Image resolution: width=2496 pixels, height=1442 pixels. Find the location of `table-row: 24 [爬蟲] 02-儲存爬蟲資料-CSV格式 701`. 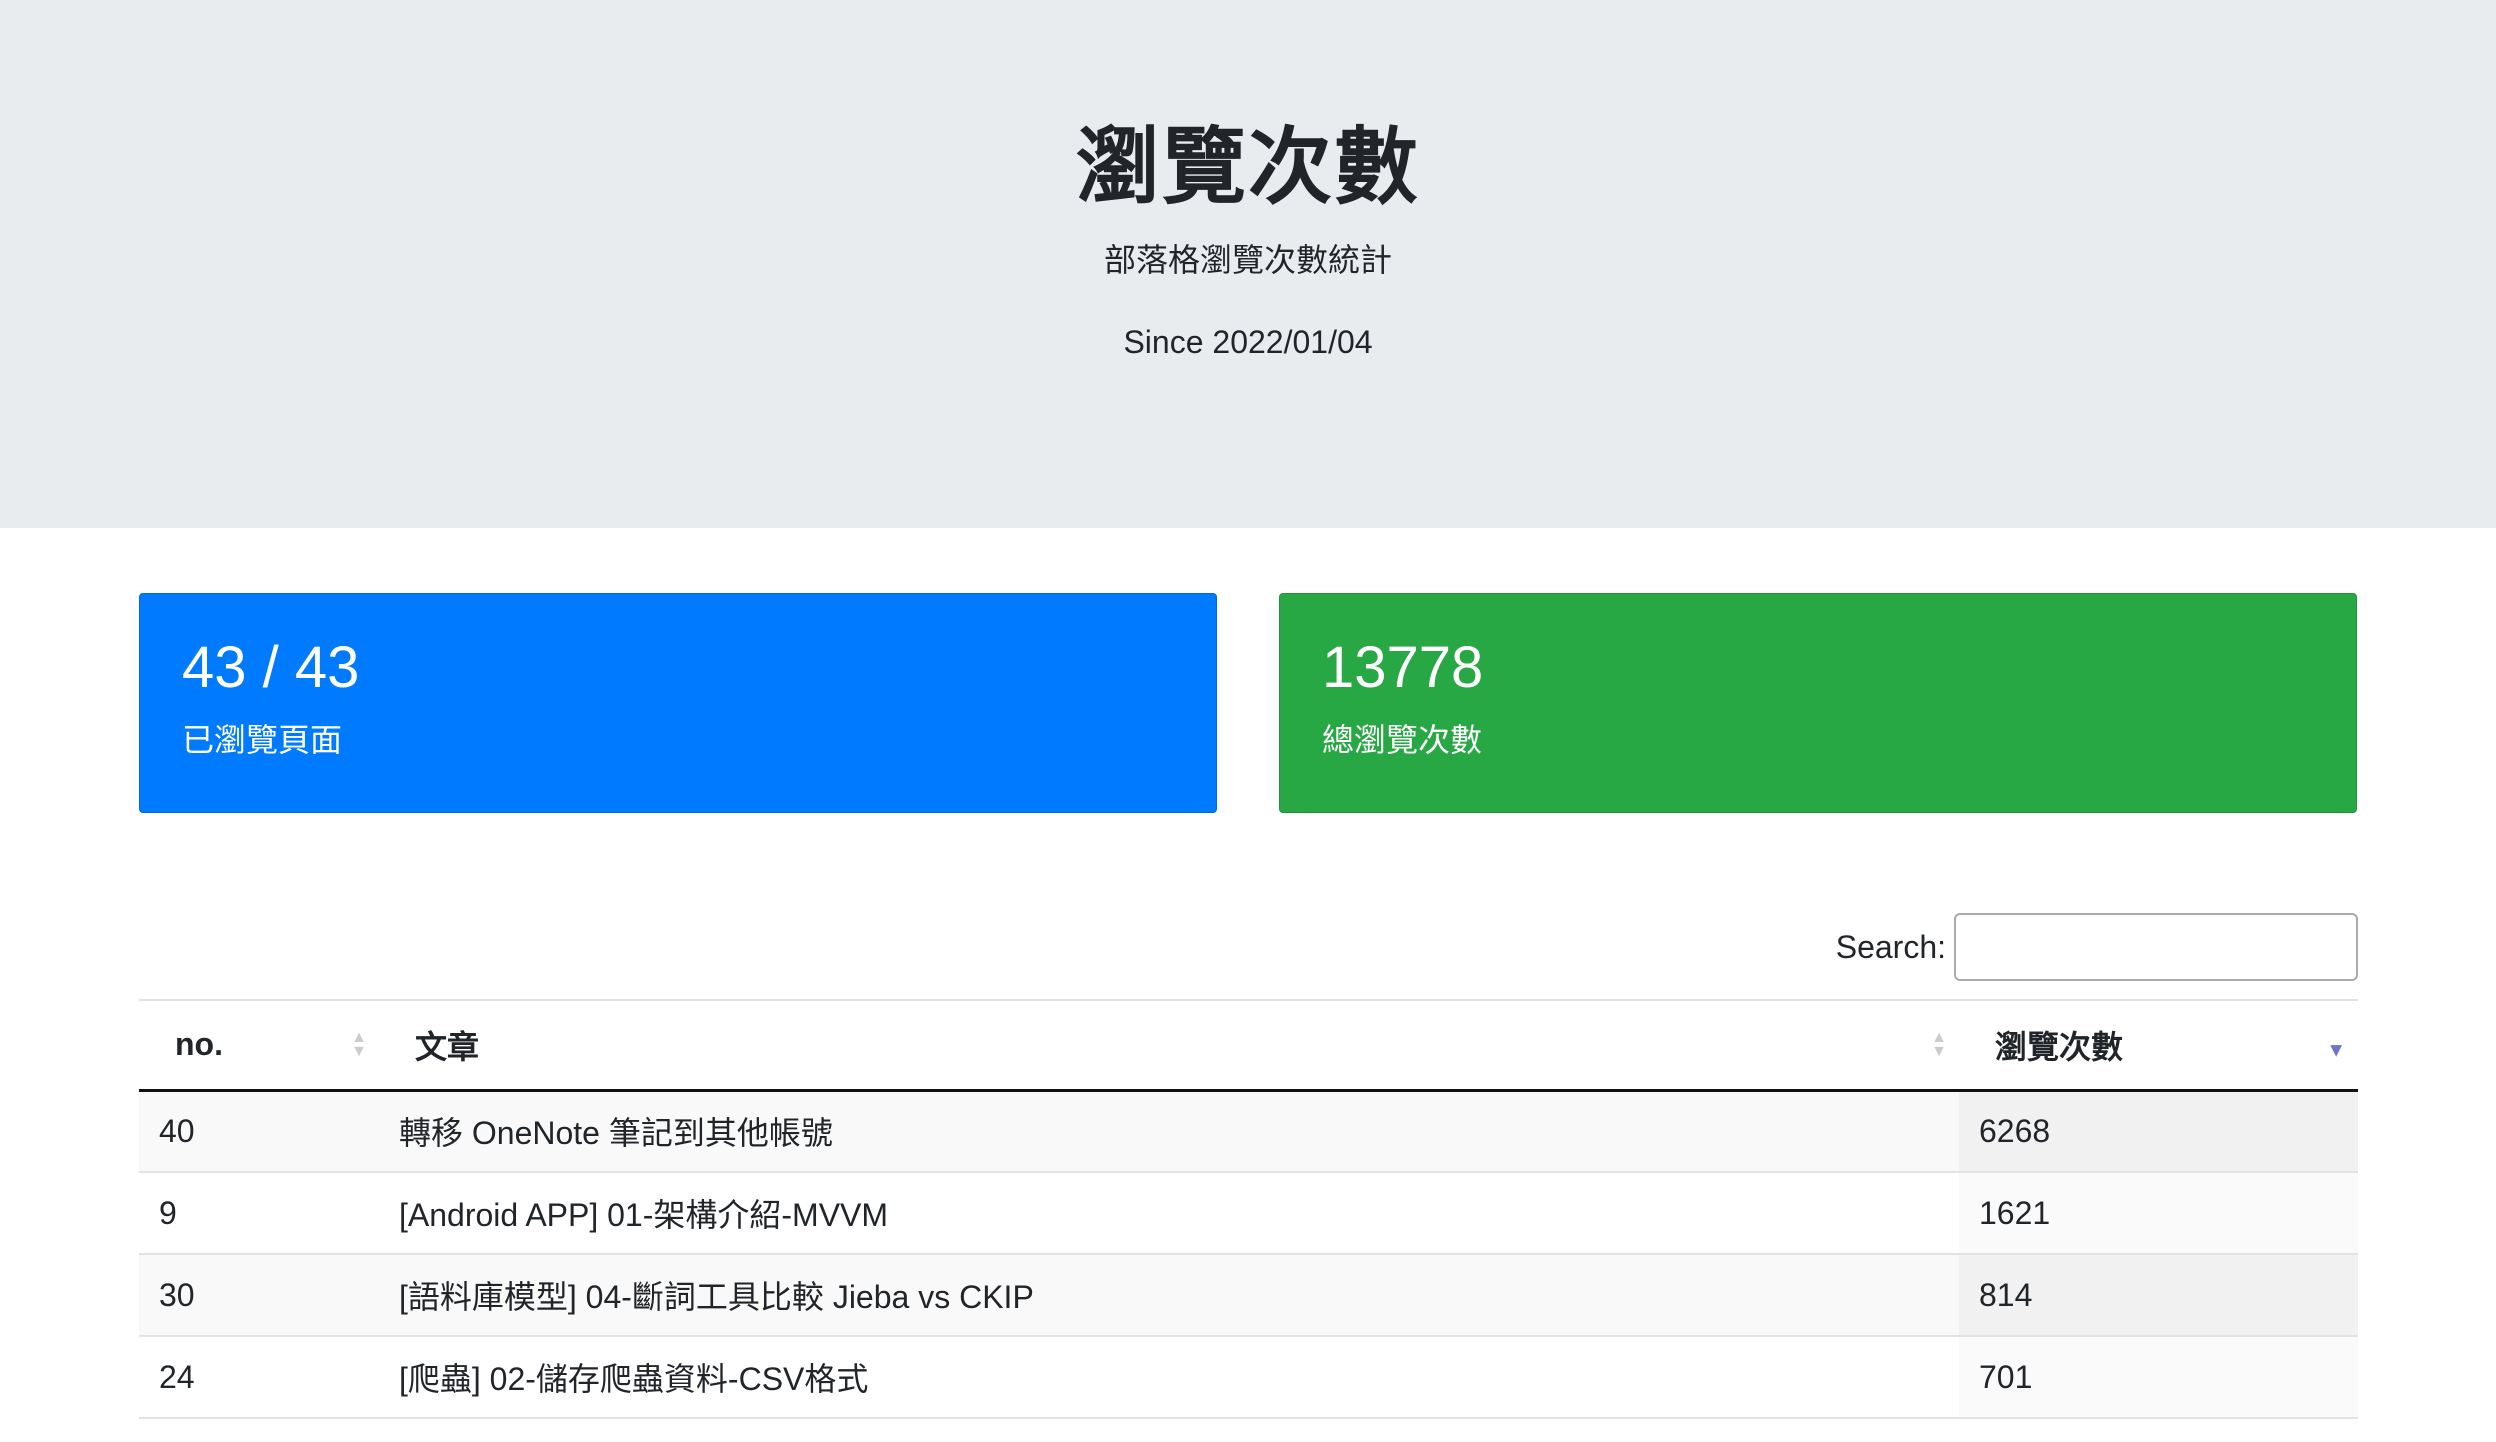

table-row: 24 [爬蟲] 02-儲存爬蟲資料-CSV格式 701 is located at coordinates (1248, 1377).